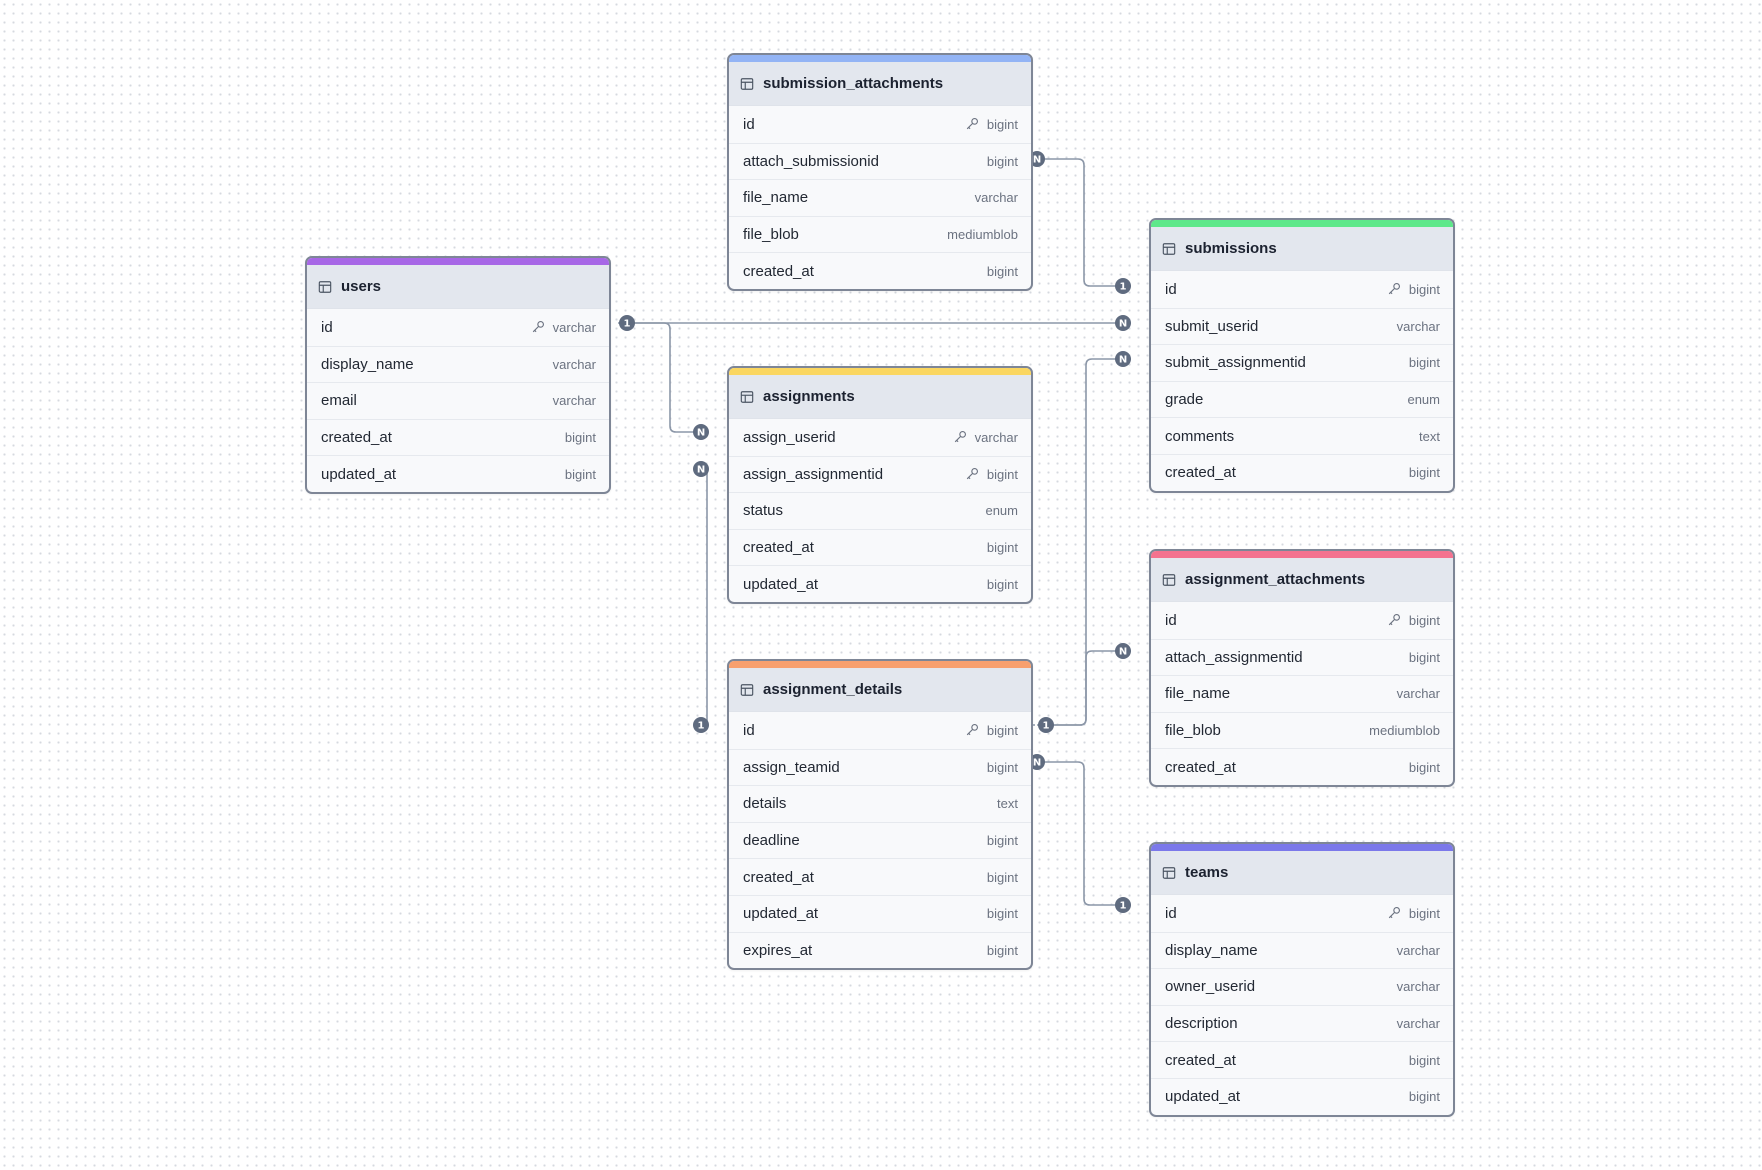 This screenshot has height=1170, width=1762. Describe the element at coordinates (1302, 326) in the screenshot. I see `column-row: submit_userid varchar` at that location.